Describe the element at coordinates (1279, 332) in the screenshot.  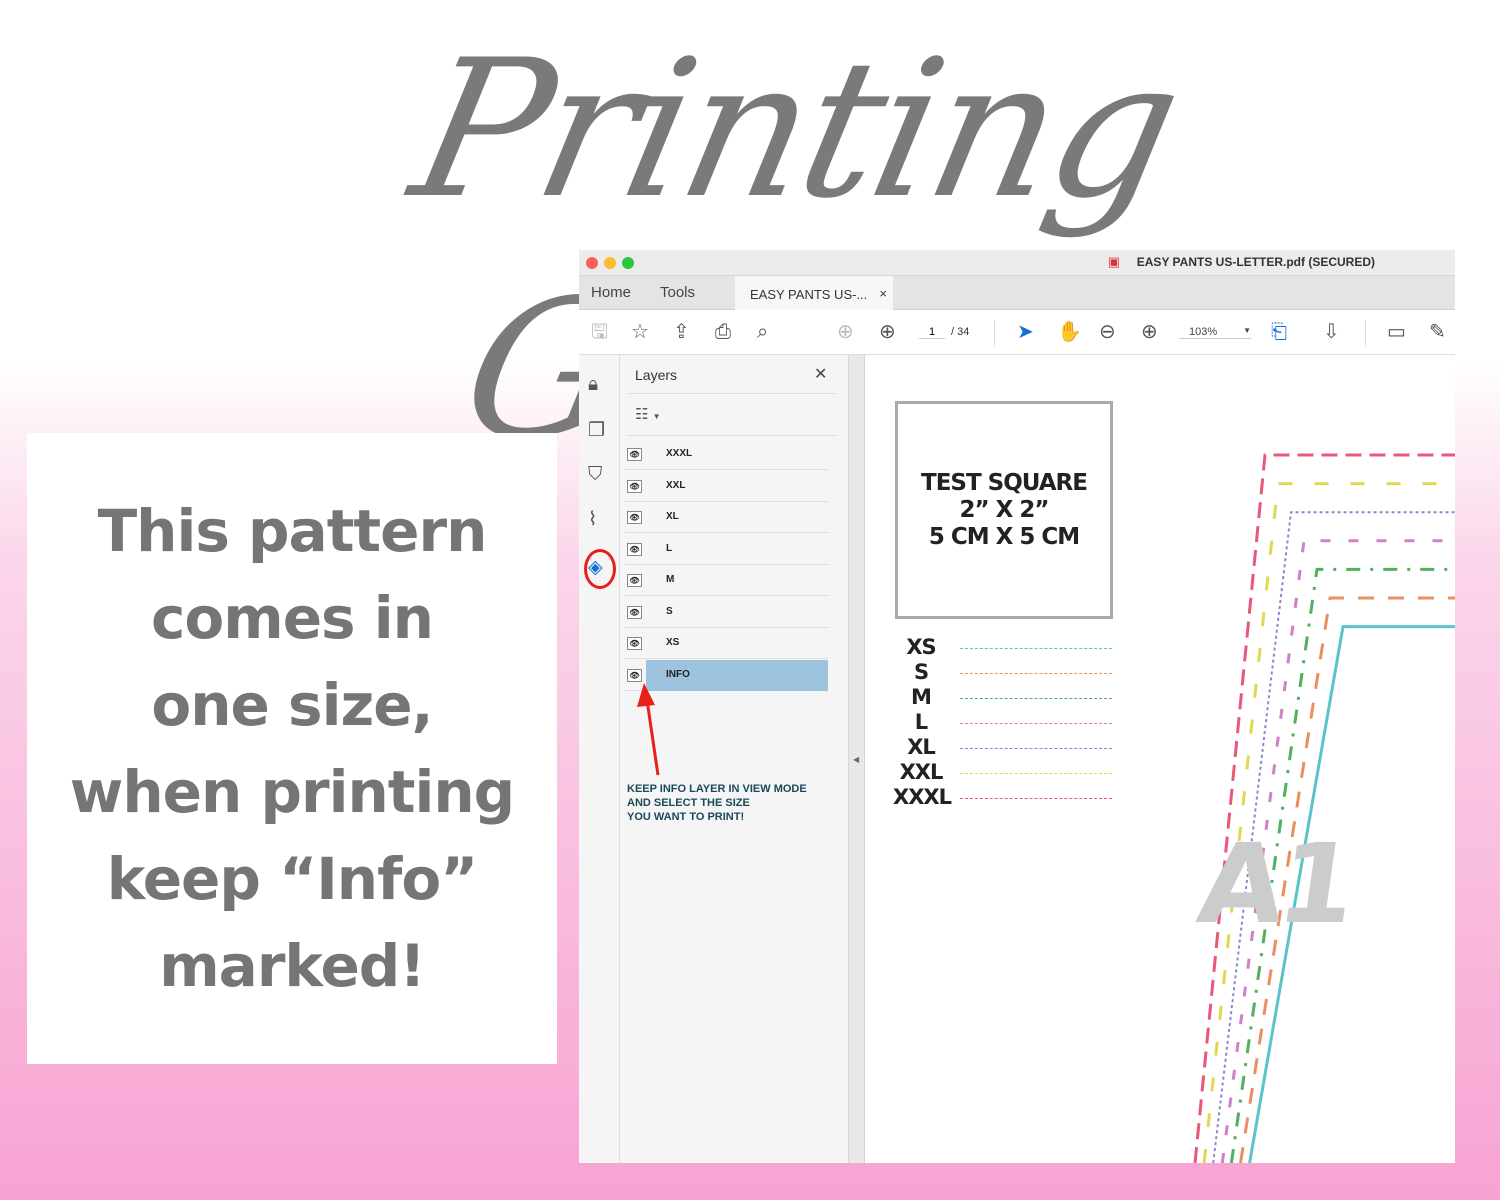
I see `fit-page-icon: ⎗` at that location.